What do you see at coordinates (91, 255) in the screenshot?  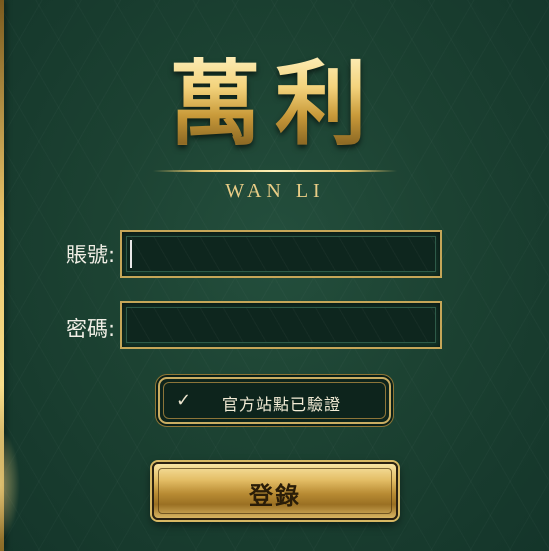 I see `account-label: 賬號:` at bounding box center [91, 255].